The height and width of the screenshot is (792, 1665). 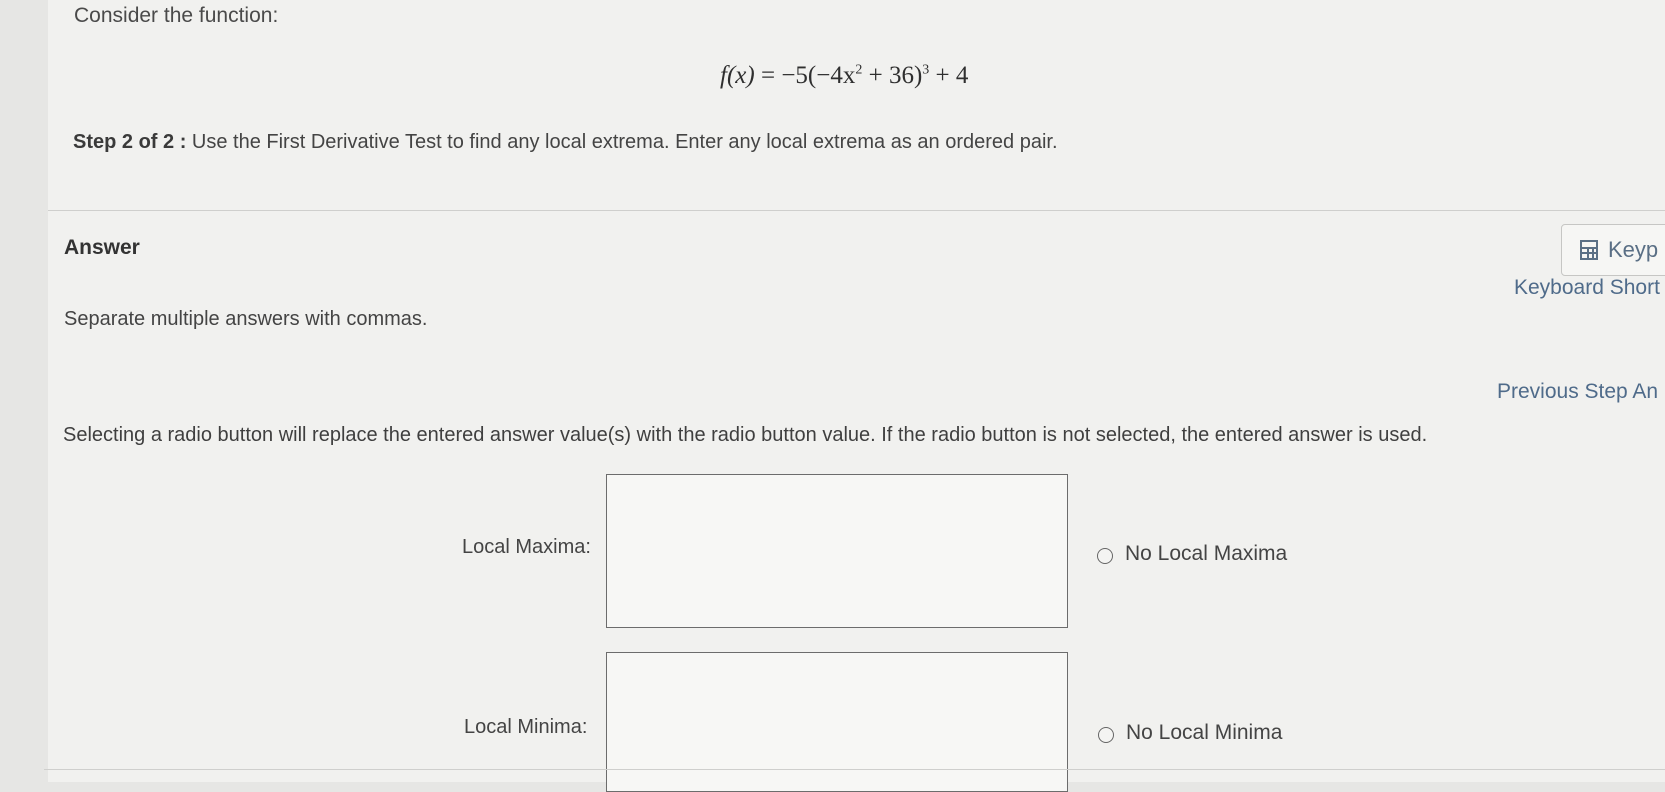 What do you see at coordinates (1589, 250) in the screenshot?
I see `keypad-icon` at bounding box center [1589, 250].